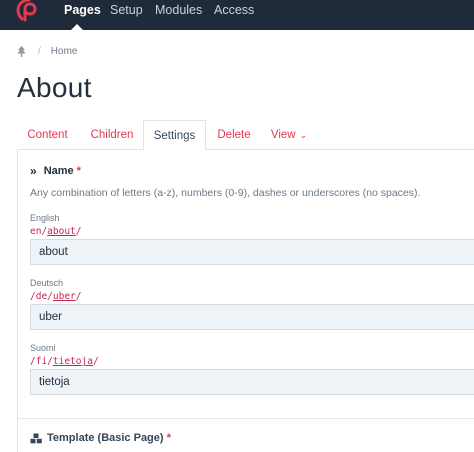  Describe the element at coordinates (41, 296) in the screenshot. I see `url-prefix: /de/` at that location.